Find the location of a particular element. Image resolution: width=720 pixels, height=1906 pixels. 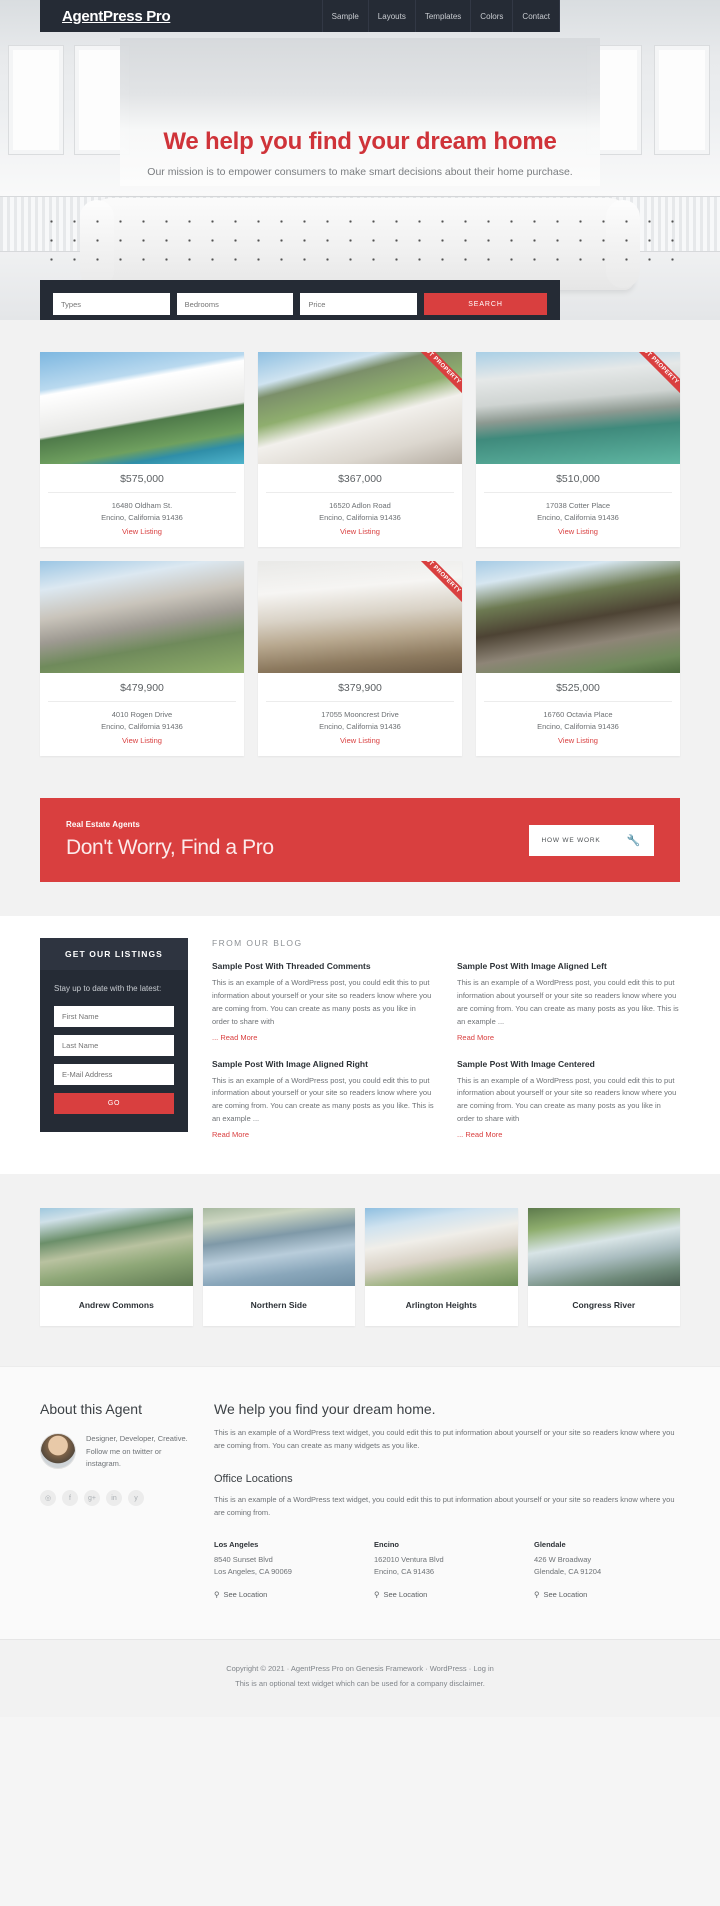

office-address-line1: 162010 Ventura Blvd is located at coordinates (409, 1559).